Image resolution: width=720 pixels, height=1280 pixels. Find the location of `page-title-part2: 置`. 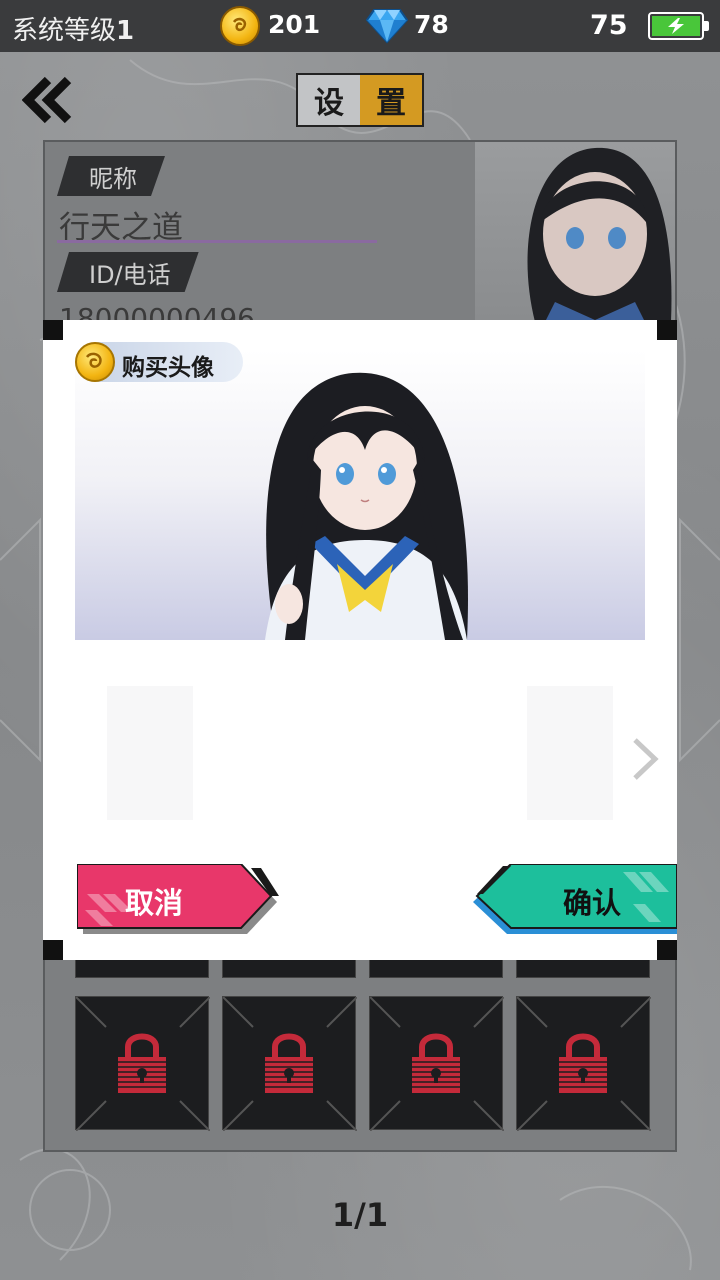

page-title-part2: 置 is located at coordinates (391, 100).